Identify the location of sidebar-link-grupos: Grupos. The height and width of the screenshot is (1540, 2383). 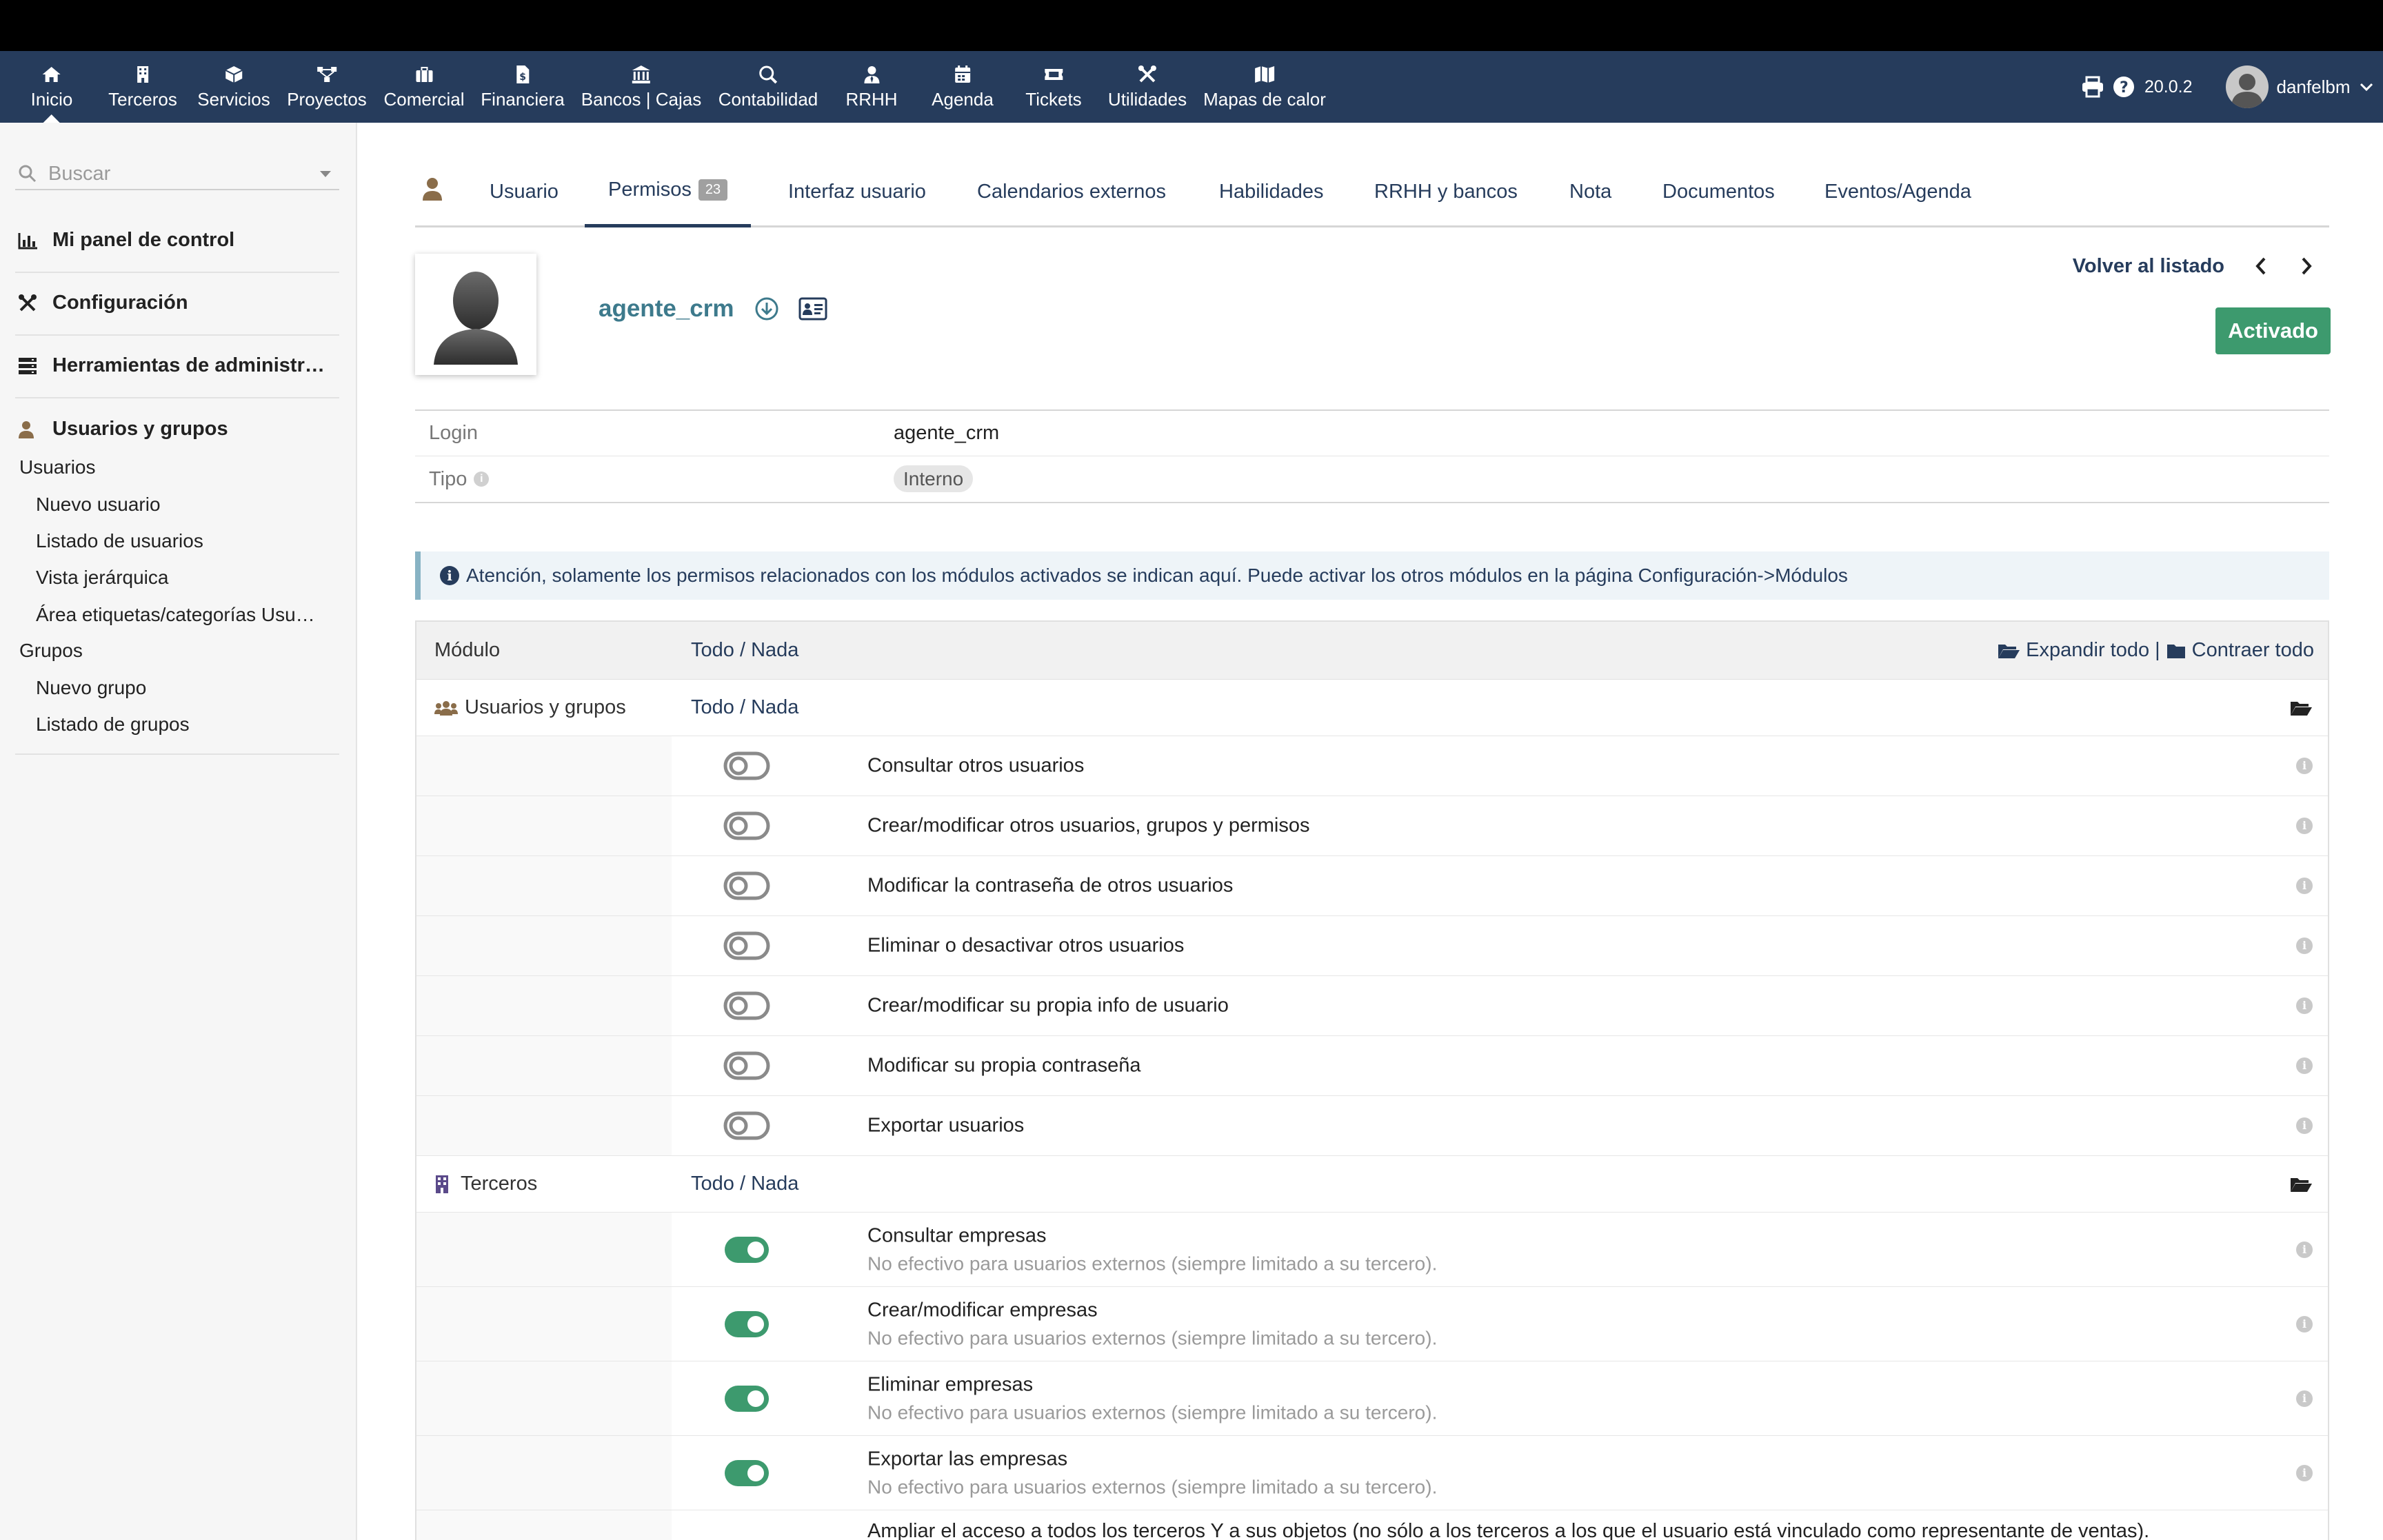
(51, 651).